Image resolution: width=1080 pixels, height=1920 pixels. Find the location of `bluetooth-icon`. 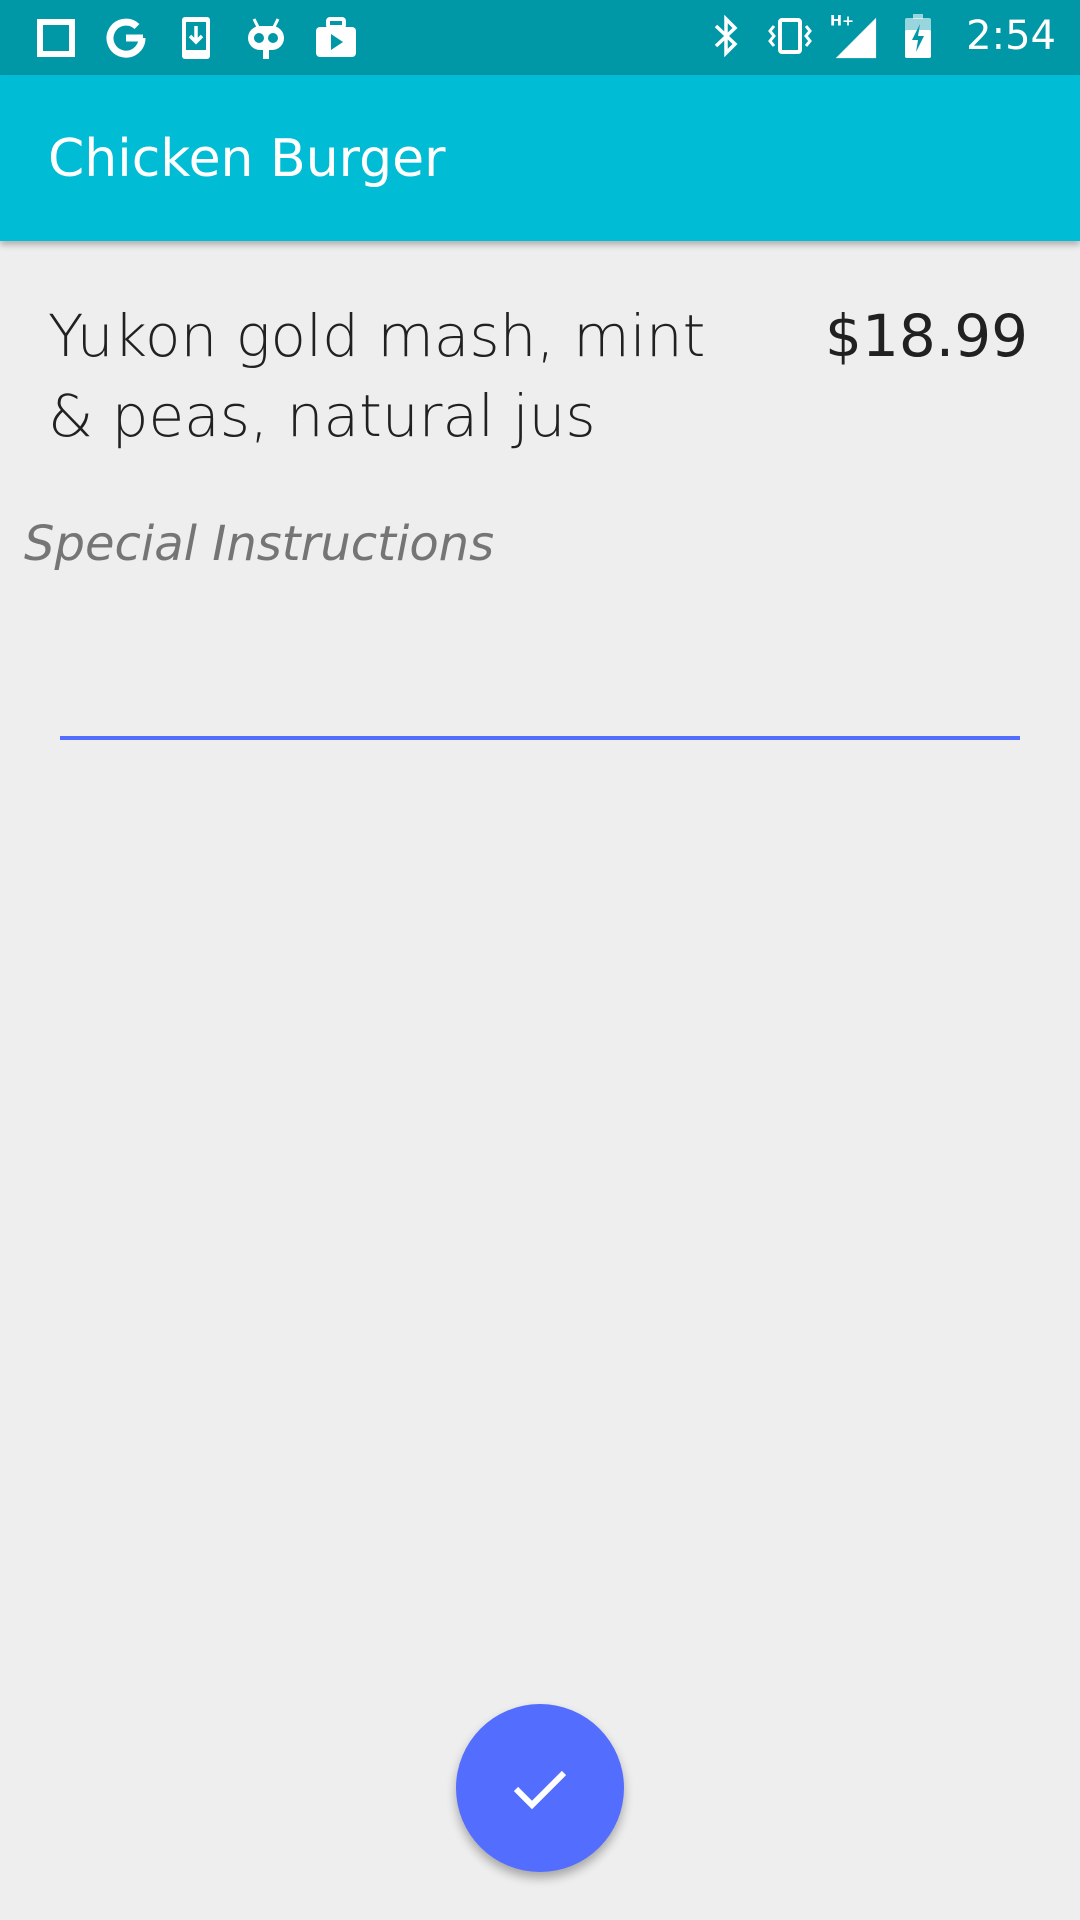

bluetooth-icon is located at coordinates (726, 36).